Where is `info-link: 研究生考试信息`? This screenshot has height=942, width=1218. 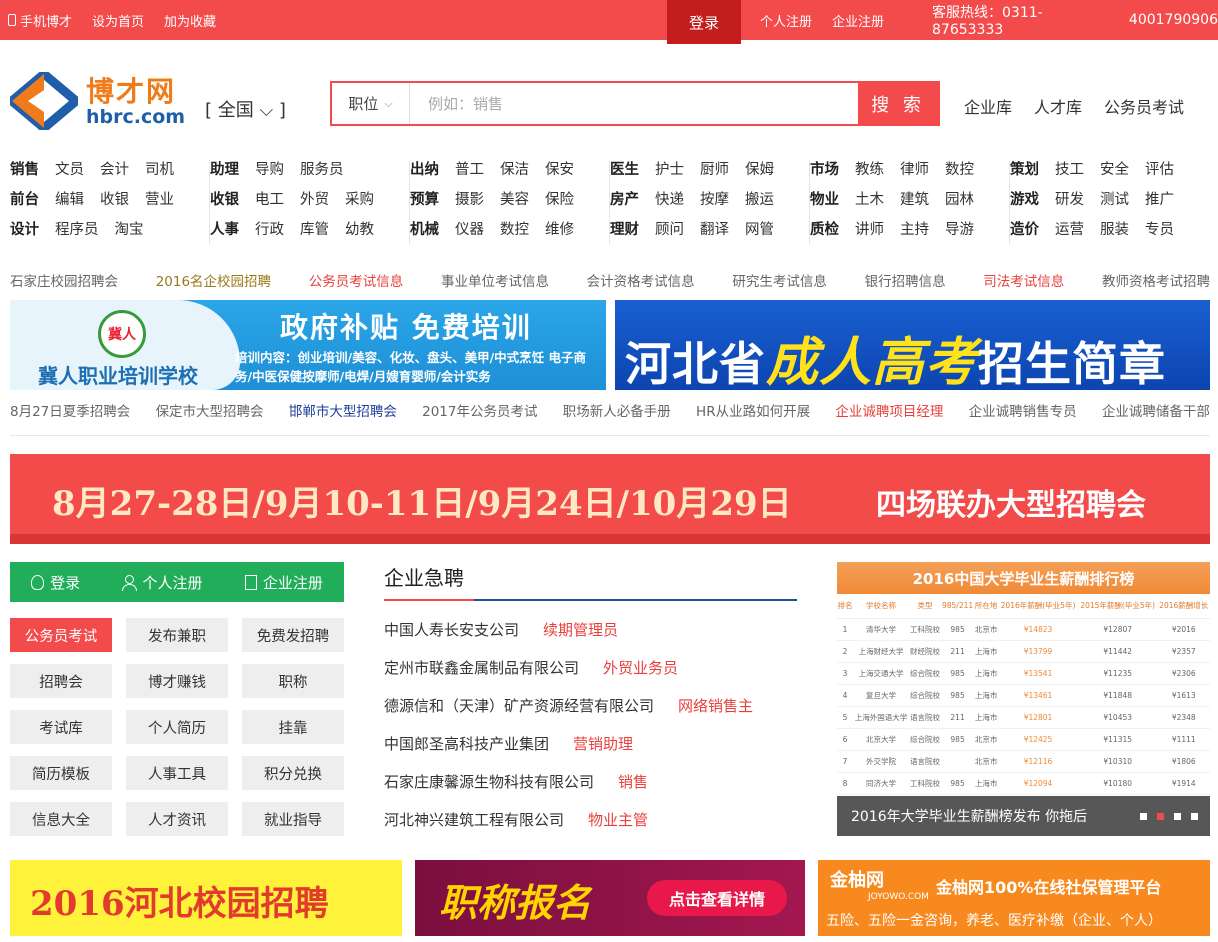
info-link: 研究生考试信息 is located at coordinates (779, 280).